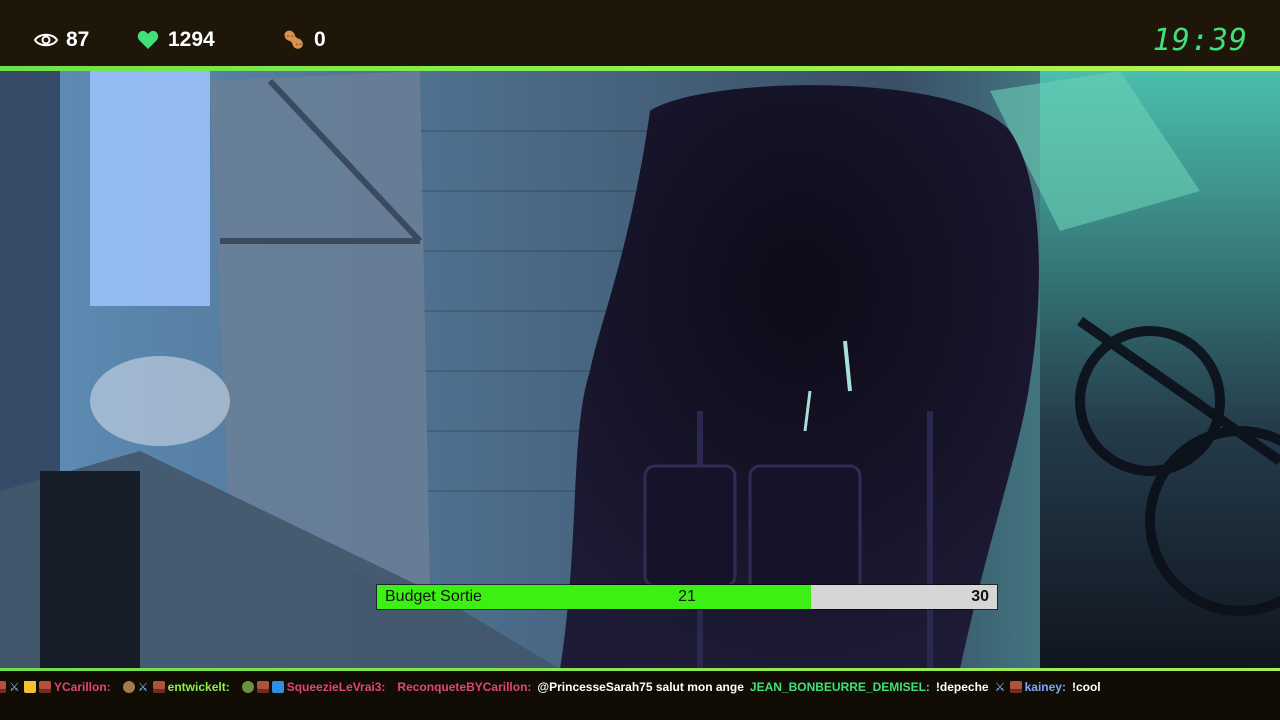 Image resolution: width=1280 pixels, height=720 pixels. I want to click on budget-current-value: 21, so click(687, 596).